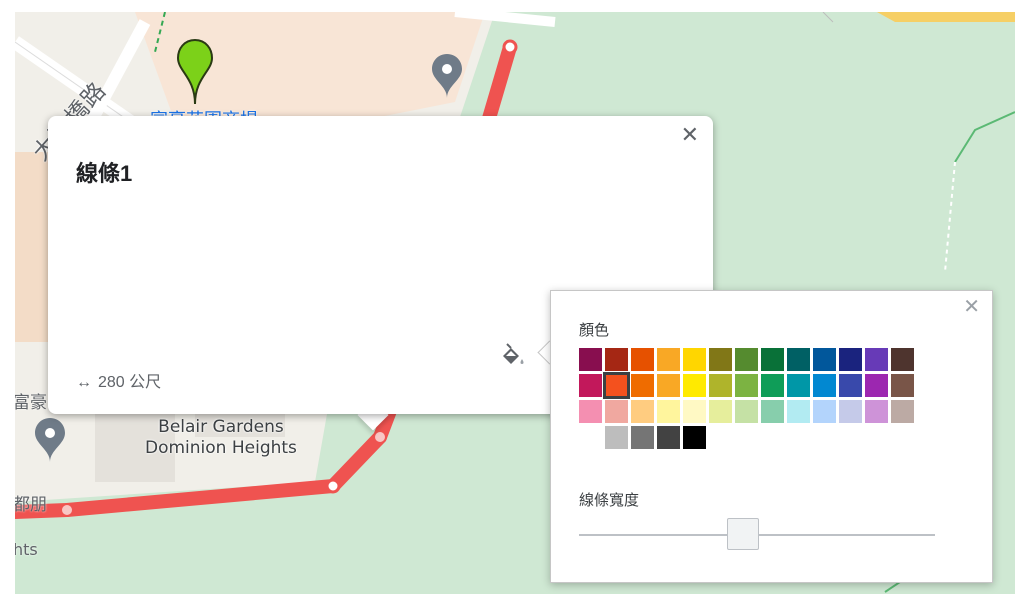  What do you see at coordinates (609, 500) in the screenshot?
I see `line-width-label: 線條寬度` at bounding box center [609, 500].